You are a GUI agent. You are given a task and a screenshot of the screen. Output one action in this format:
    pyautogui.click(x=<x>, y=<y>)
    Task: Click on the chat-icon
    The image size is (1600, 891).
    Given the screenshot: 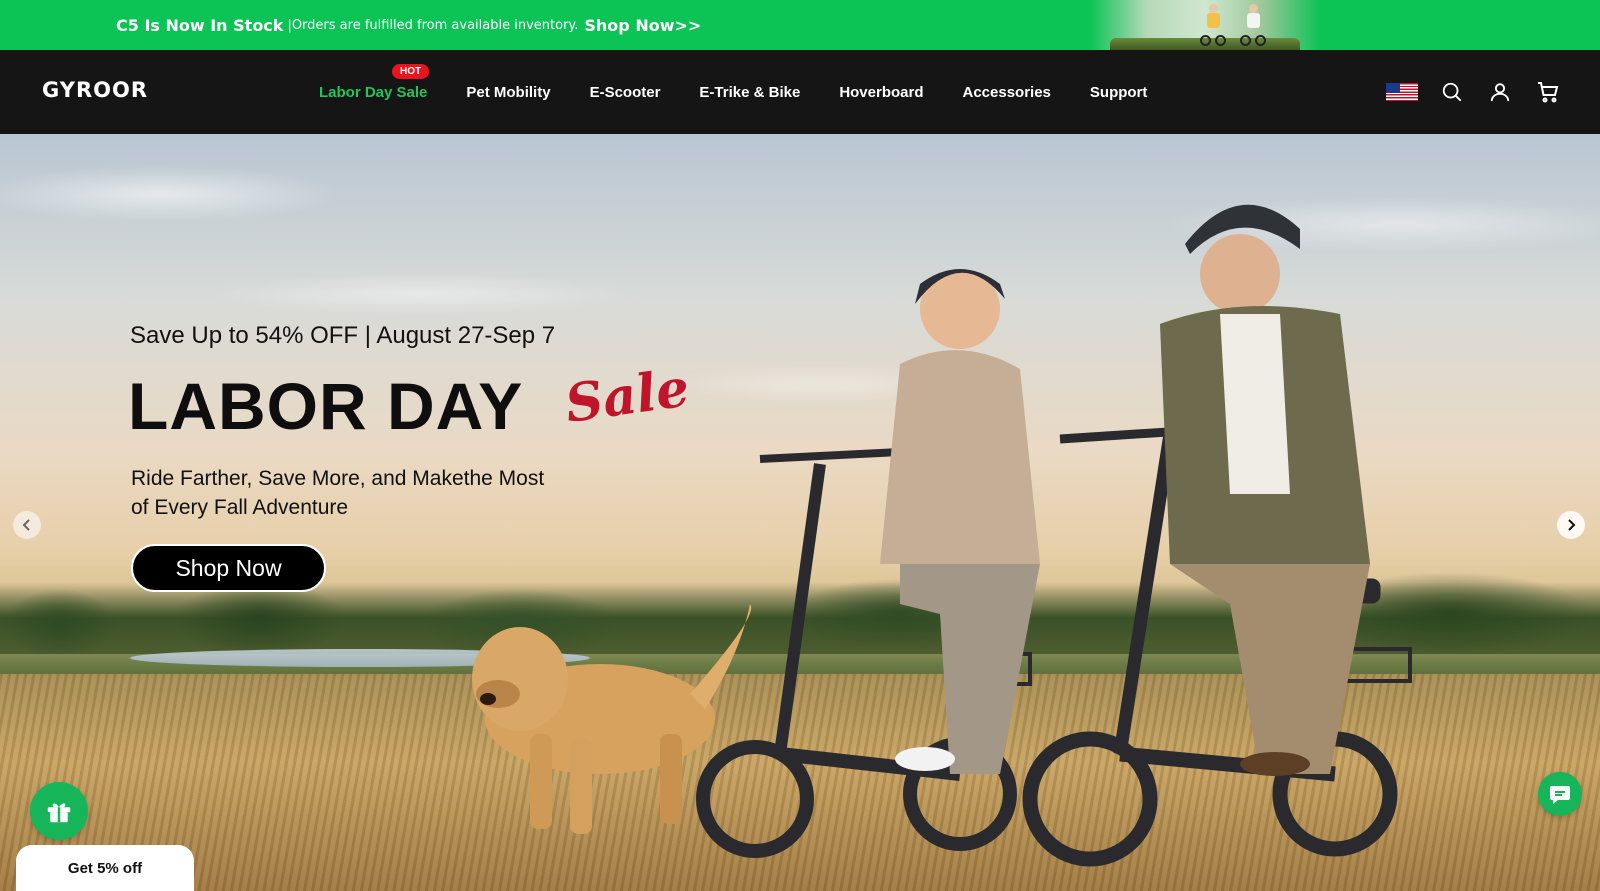 What is the action you would take?
    pyautogui.click(x=1560, y=795)
    